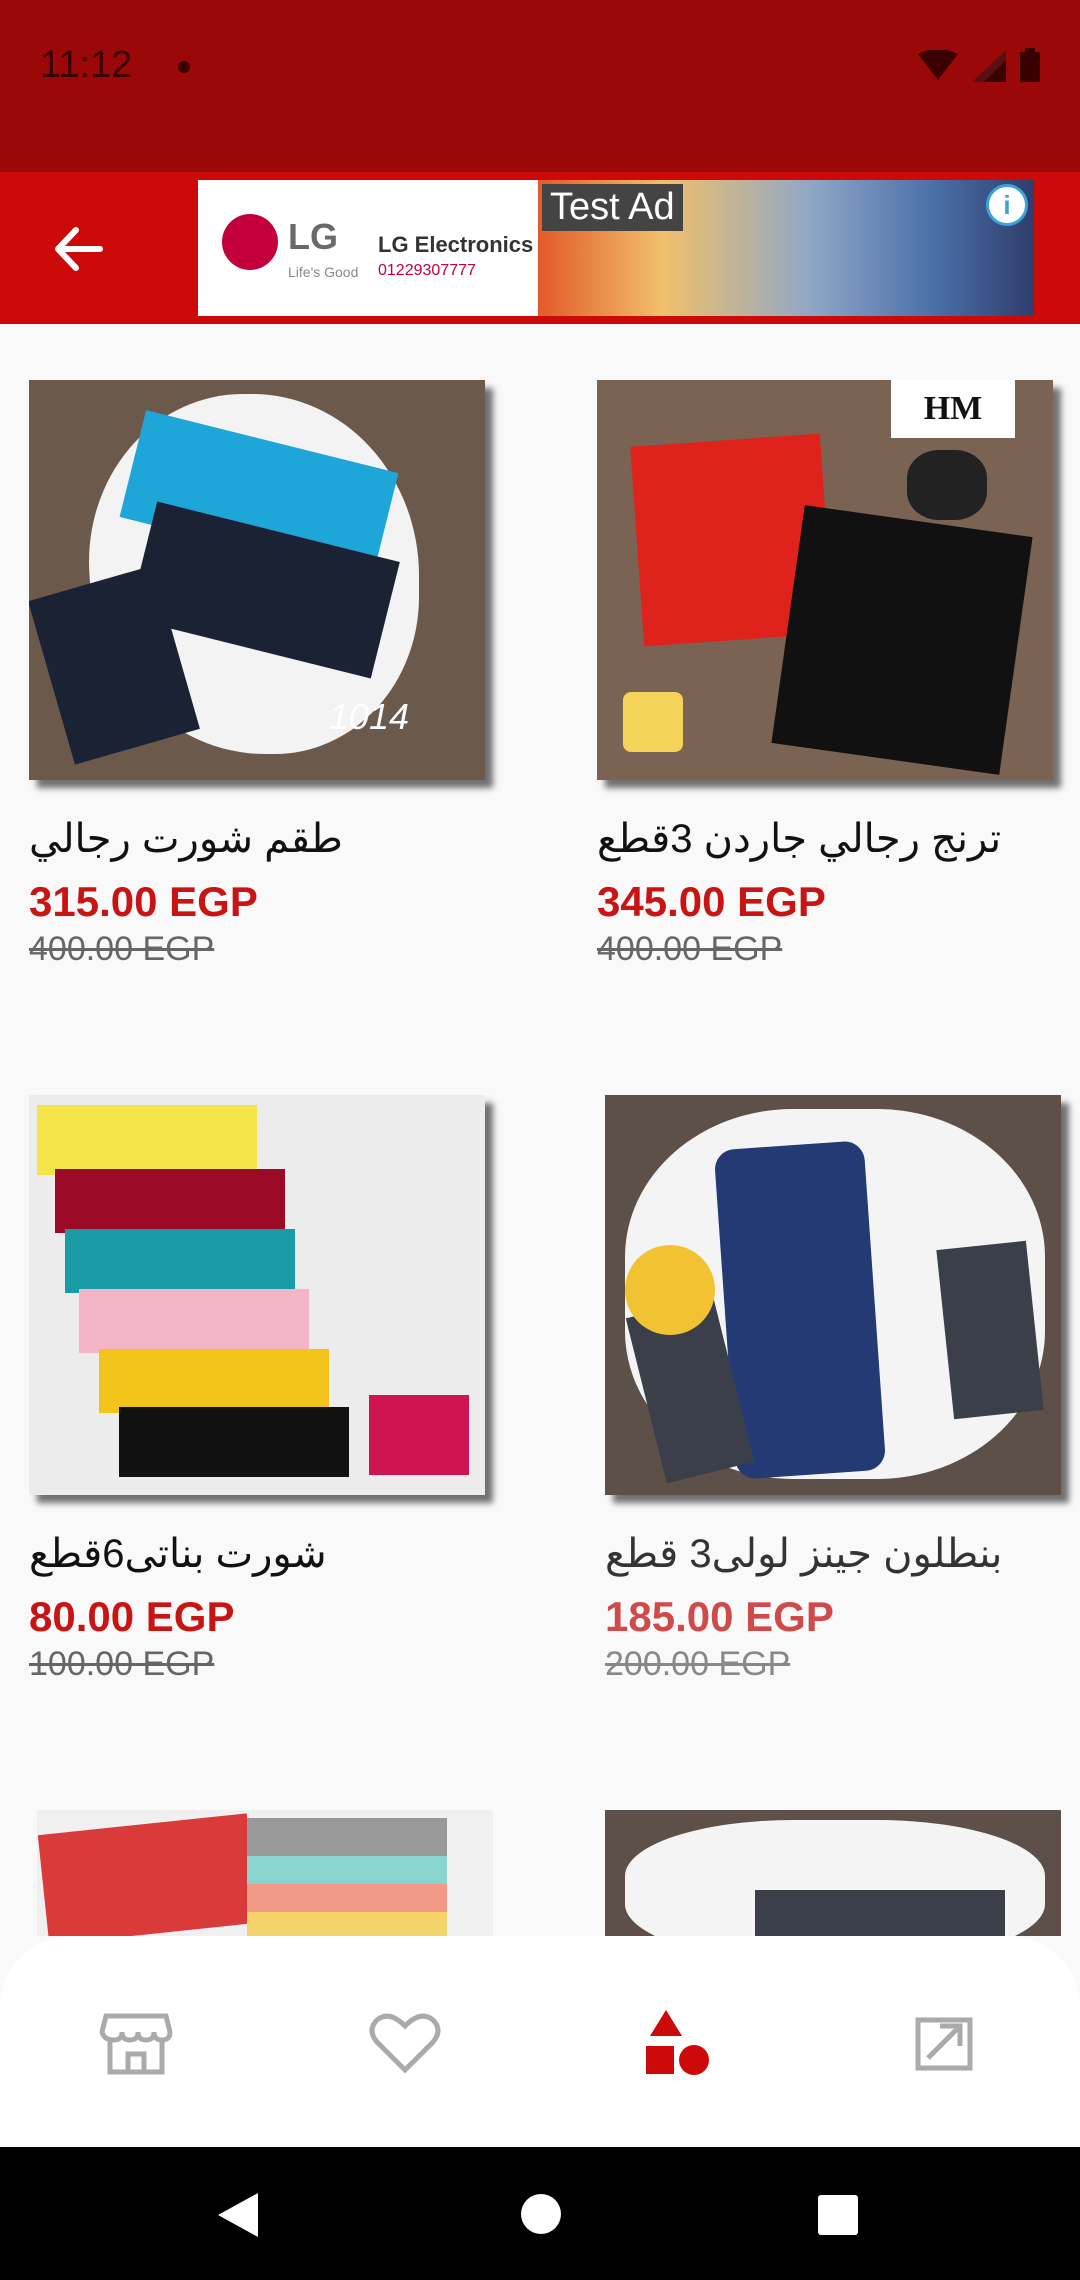 The image size is (1080, 2280). I want to click on status-icons, so click(979, 65).